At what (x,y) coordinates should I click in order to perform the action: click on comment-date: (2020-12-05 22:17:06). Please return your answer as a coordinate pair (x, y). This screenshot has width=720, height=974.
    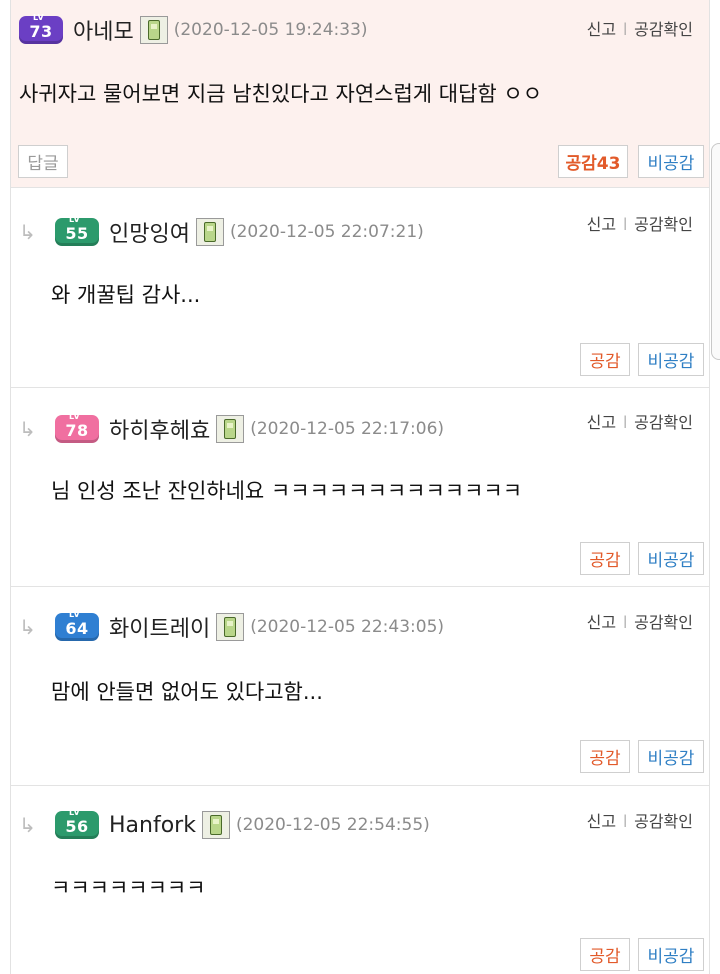
    Looking at the image, I should click on (347, 429).